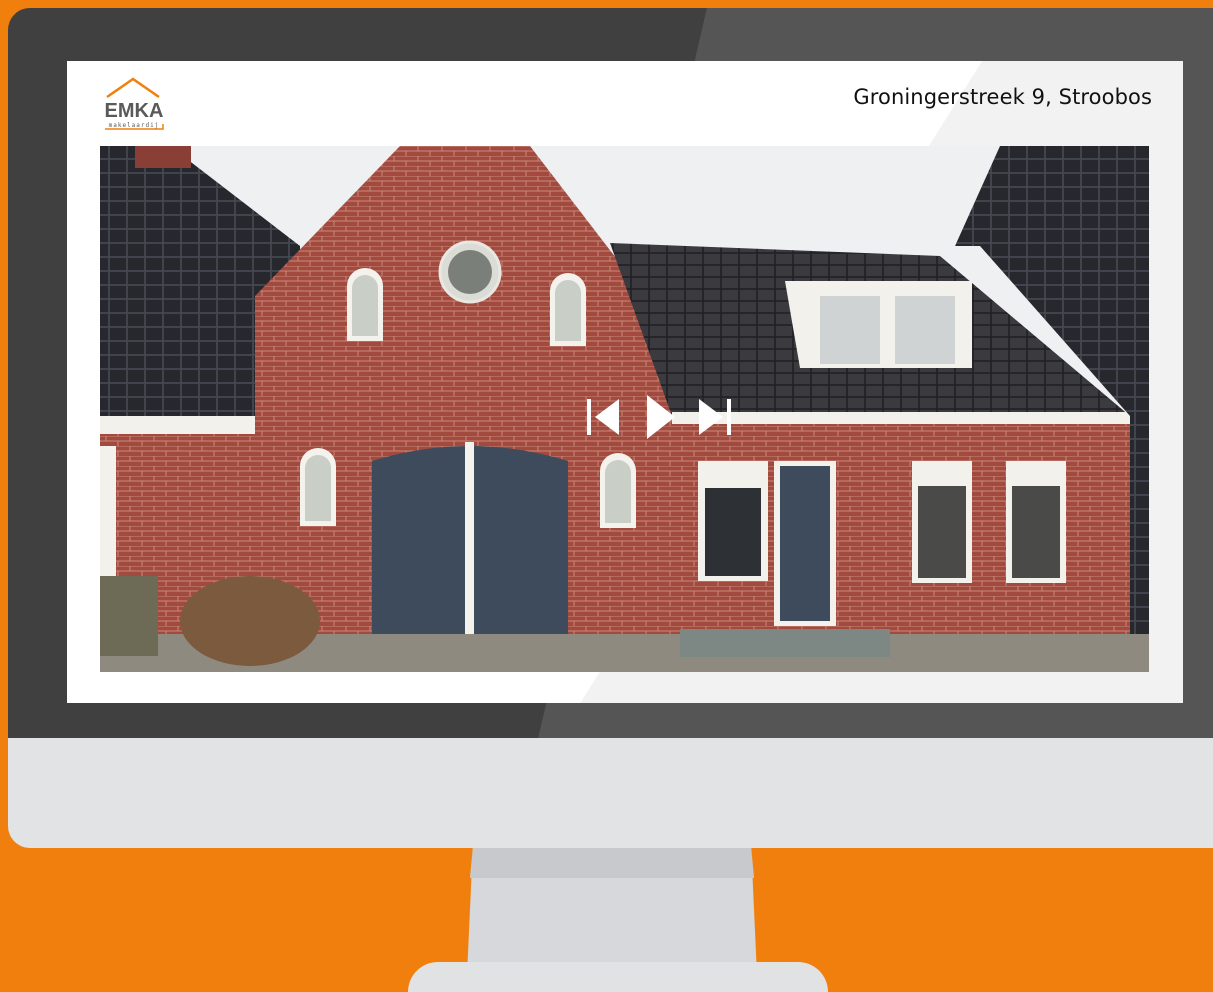 The height and width of the screenshot is (992, 1213). What do you see at coordinates (605, 417) in the screenshot?
I see `previous-icon` at bounding box center [605, 417].